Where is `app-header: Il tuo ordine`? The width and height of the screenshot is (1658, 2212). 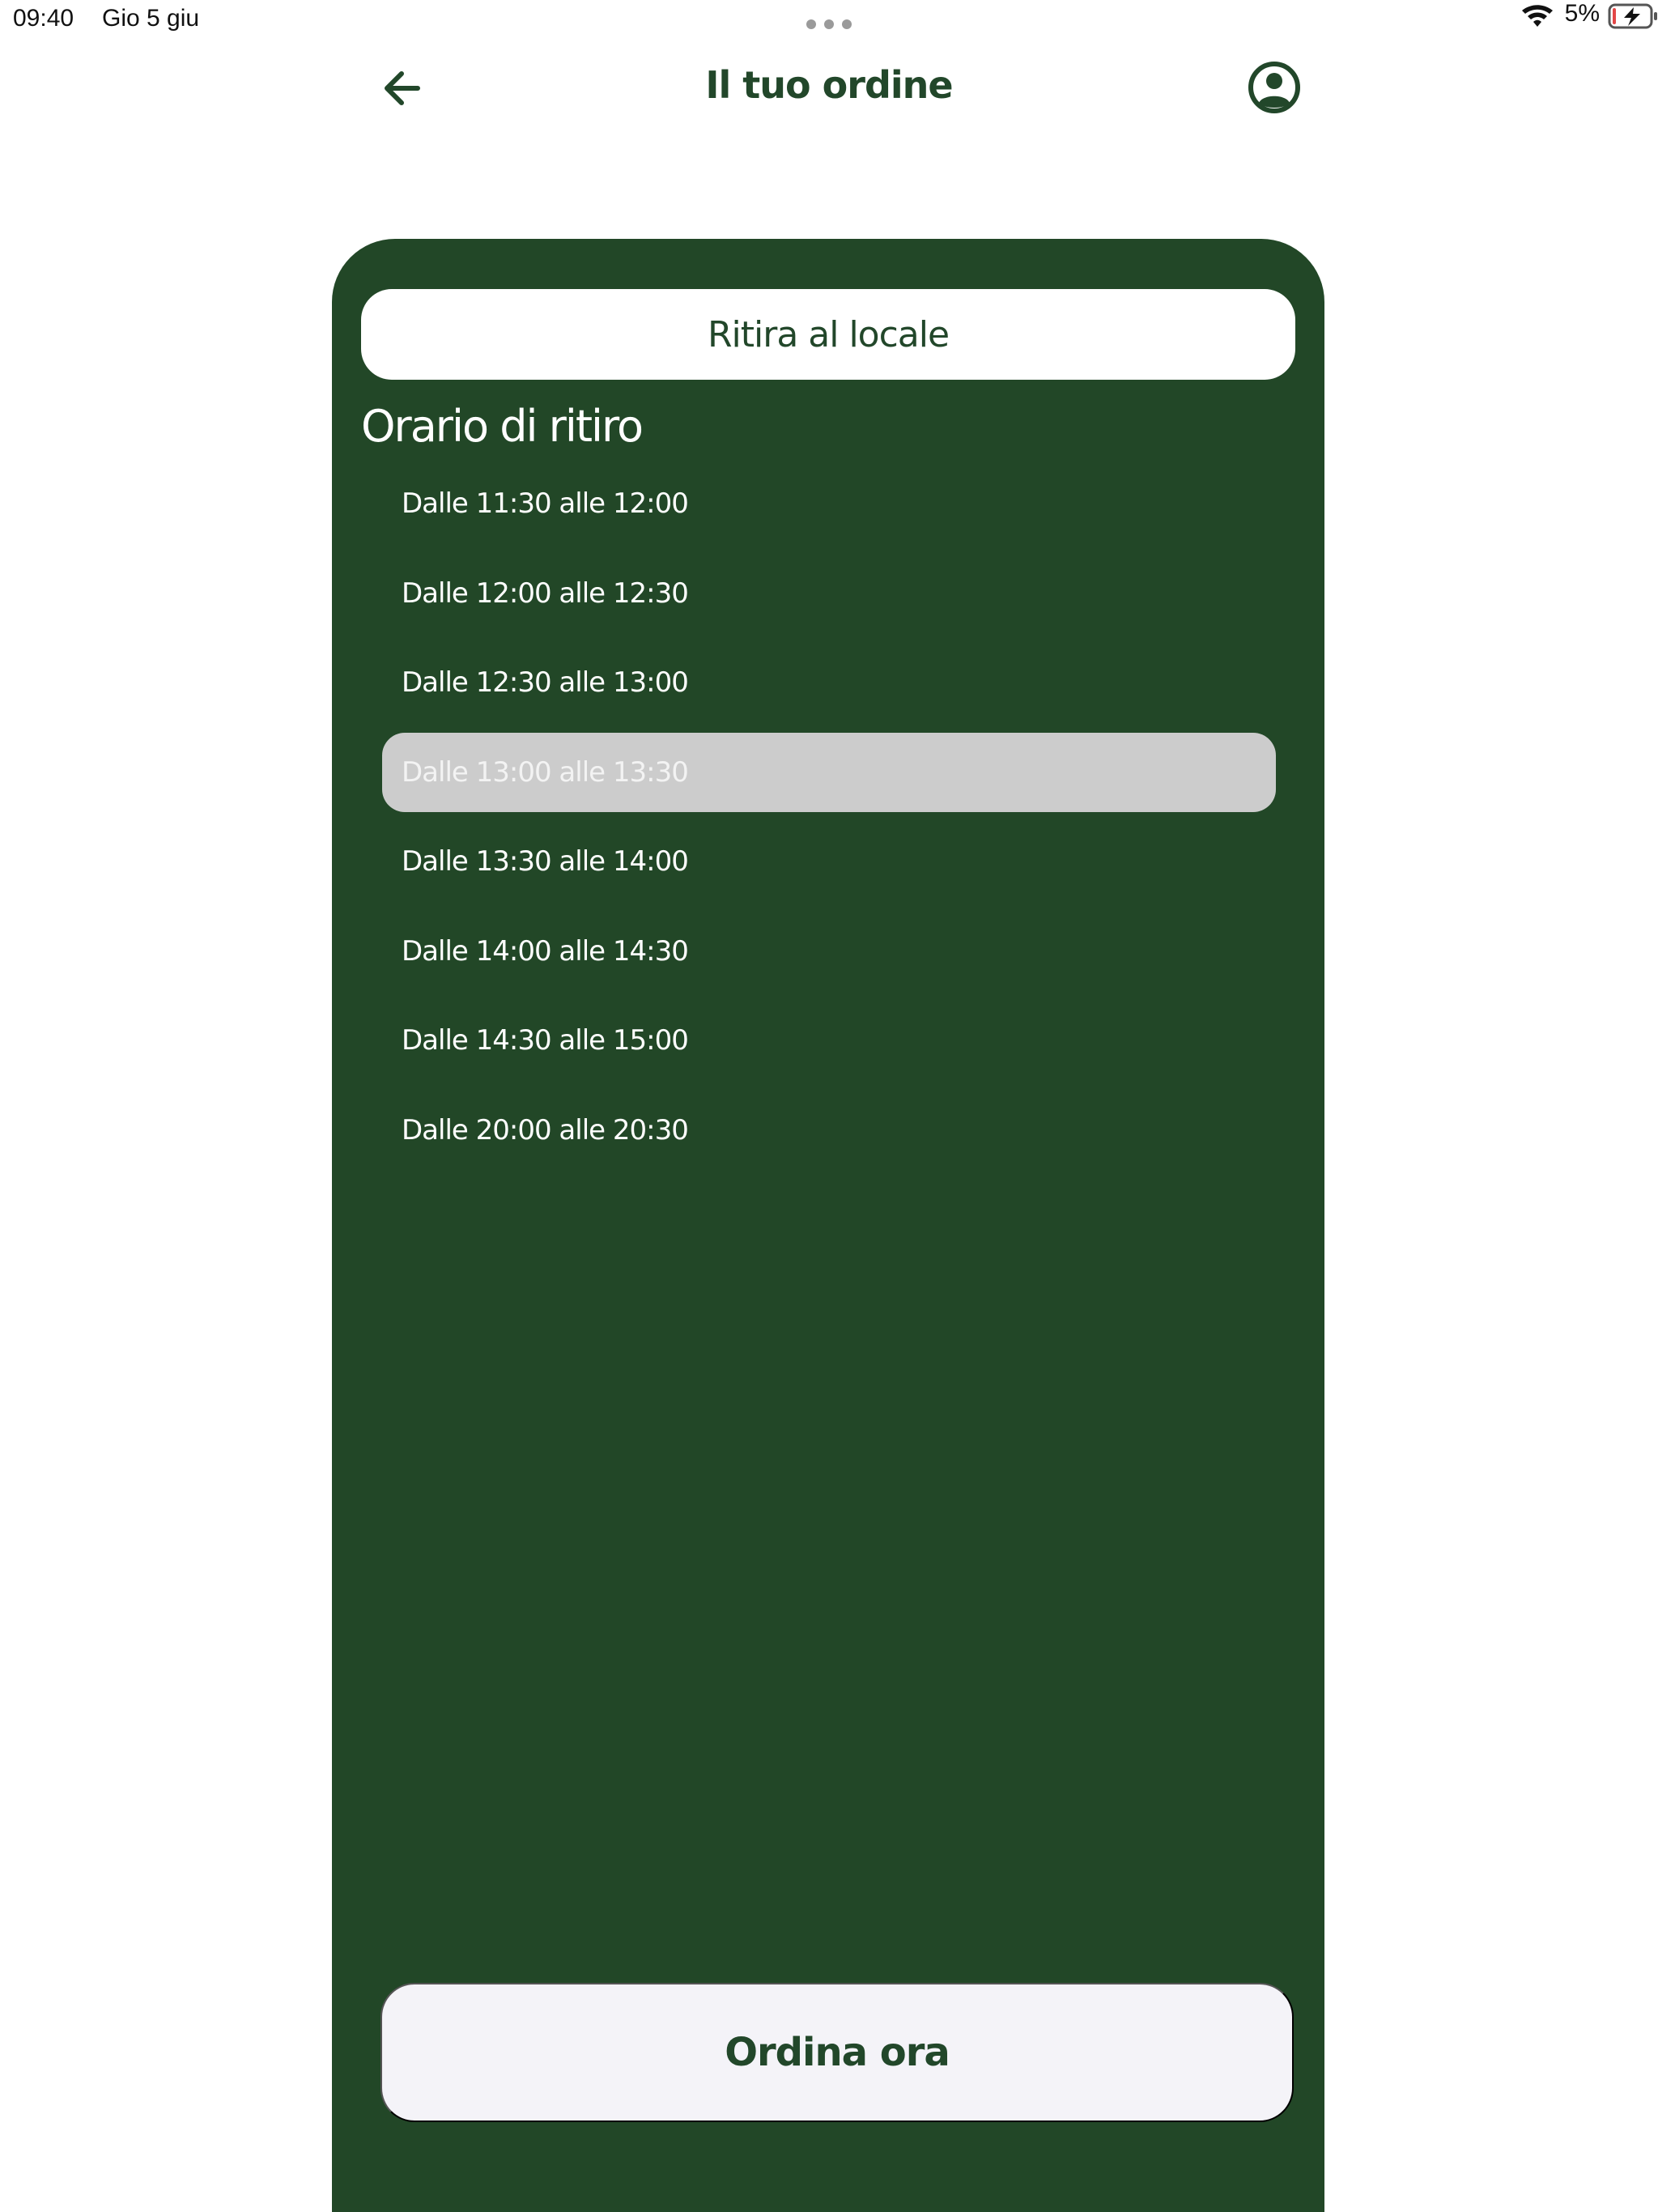 app-header: Il tuo ordine is located at coordinates (829, 90).